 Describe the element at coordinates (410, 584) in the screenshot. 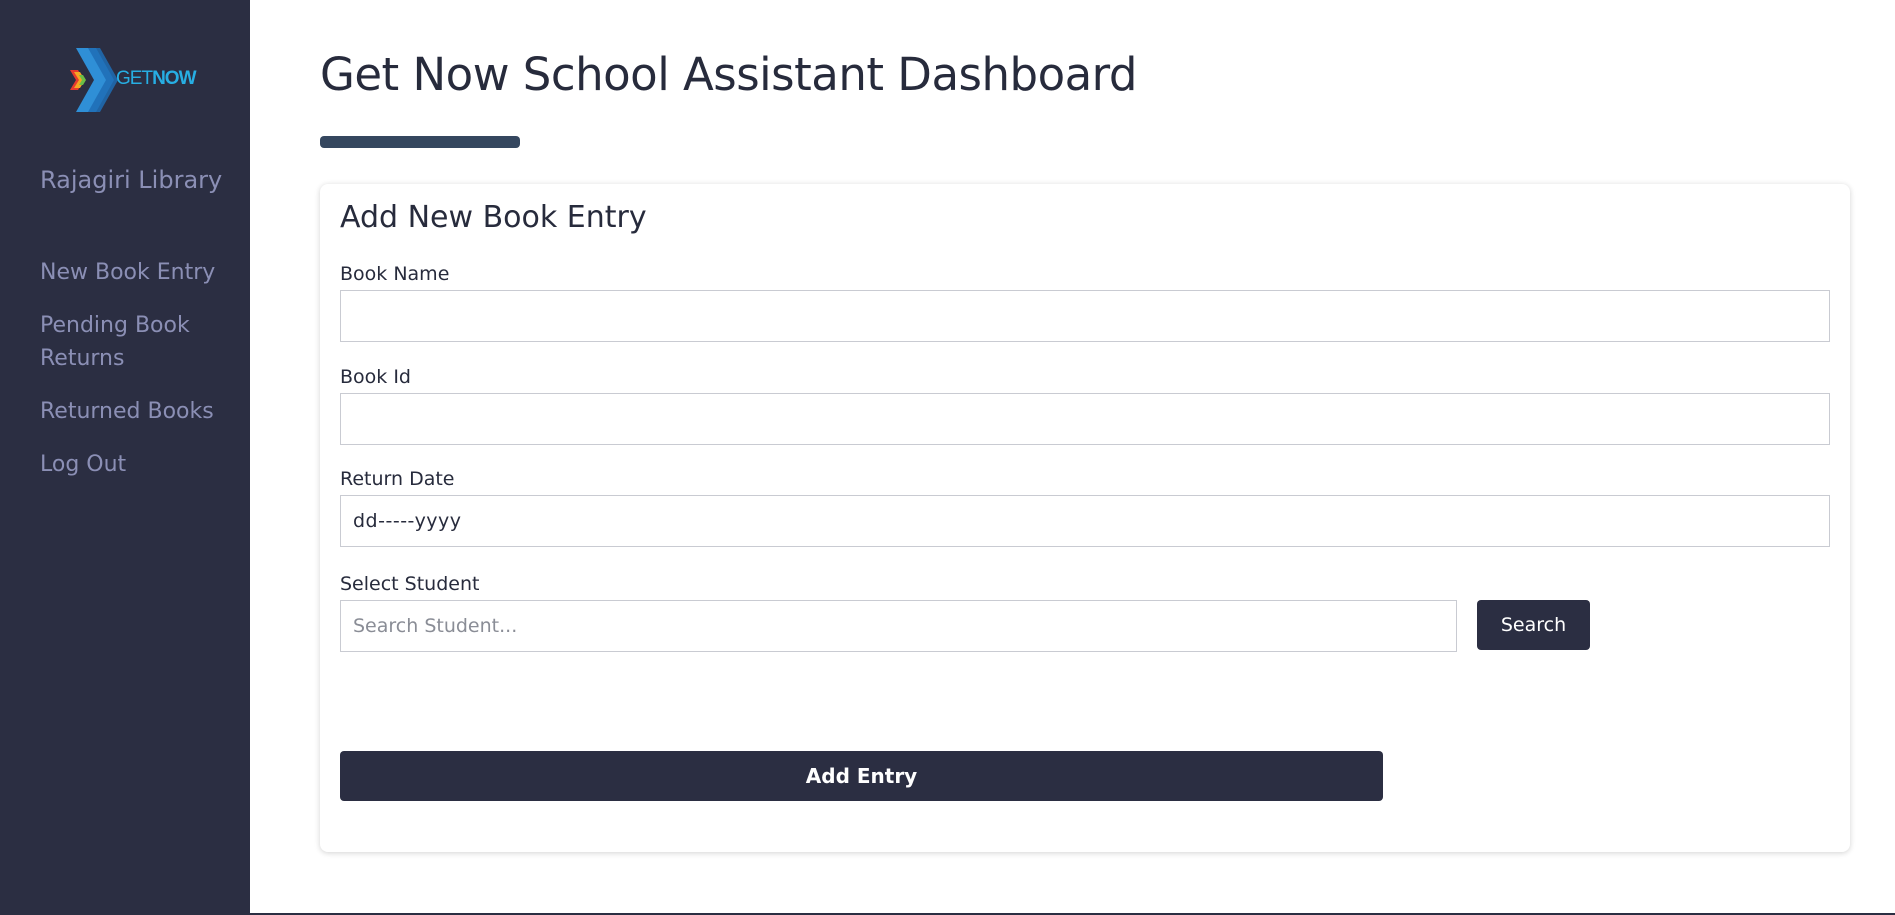

I see `select-student-label: Select Student` at that location.